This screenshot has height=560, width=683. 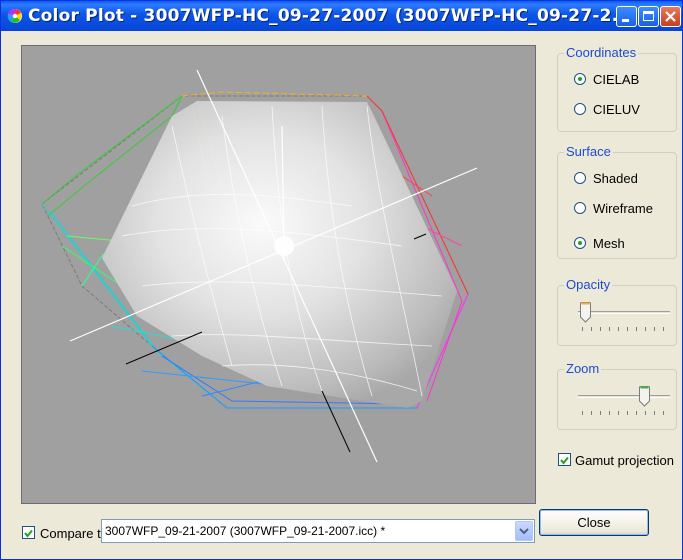 I want to click on surface-group: Surface Shaded Wireframe Mesh, so click(x=617, y=201).